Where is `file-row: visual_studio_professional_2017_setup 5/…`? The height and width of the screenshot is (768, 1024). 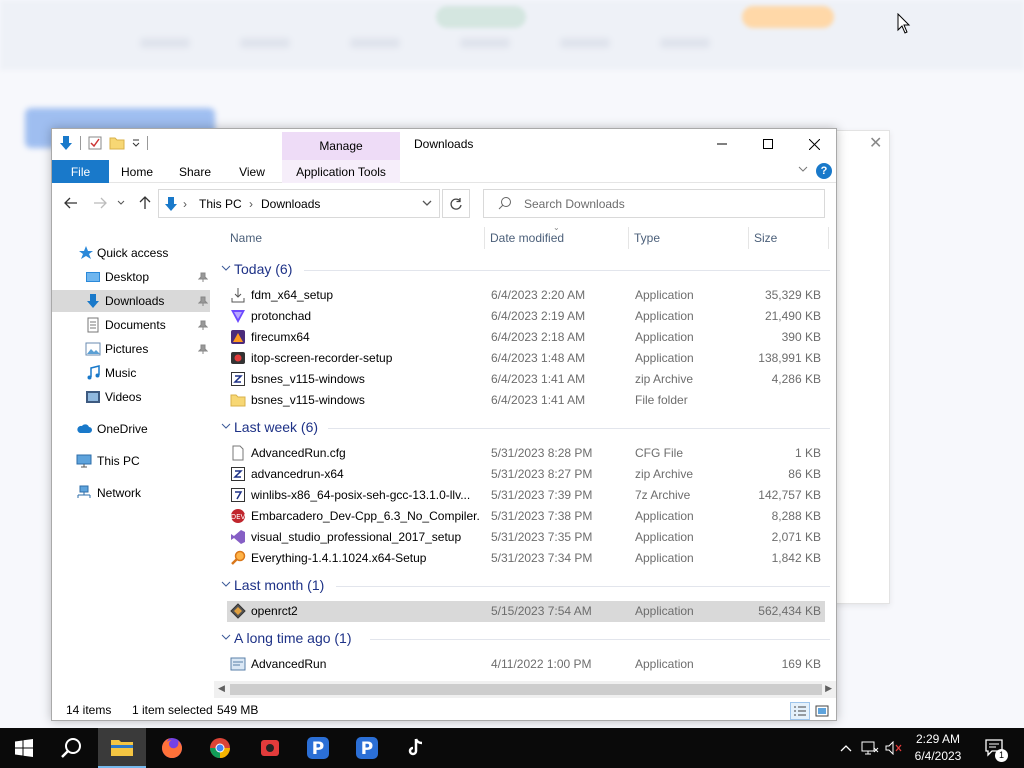 file-row: visual_studio_professional_2017_setup 5/… is located at coordinates (526, 537).